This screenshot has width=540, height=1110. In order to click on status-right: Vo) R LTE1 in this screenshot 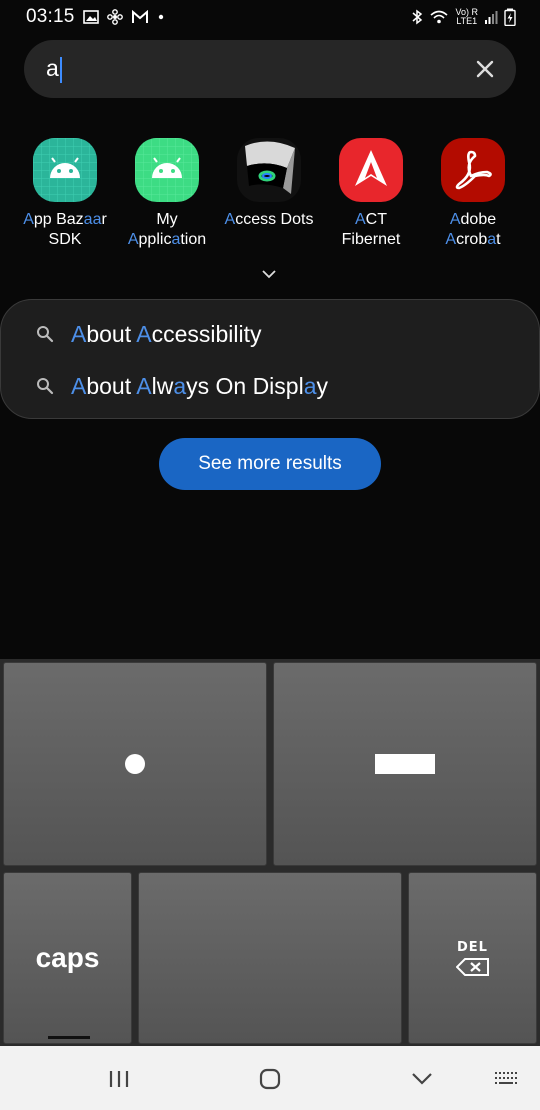, I will do `click(463, 17)`.